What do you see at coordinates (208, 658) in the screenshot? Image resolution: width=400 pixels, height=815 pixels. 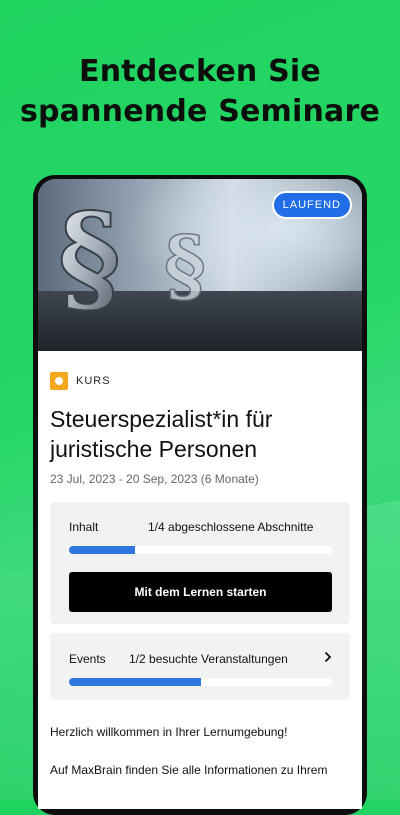 I see `events-status: 1/2 besuchte Veranstaltungen` at bounding box center [208, 658].